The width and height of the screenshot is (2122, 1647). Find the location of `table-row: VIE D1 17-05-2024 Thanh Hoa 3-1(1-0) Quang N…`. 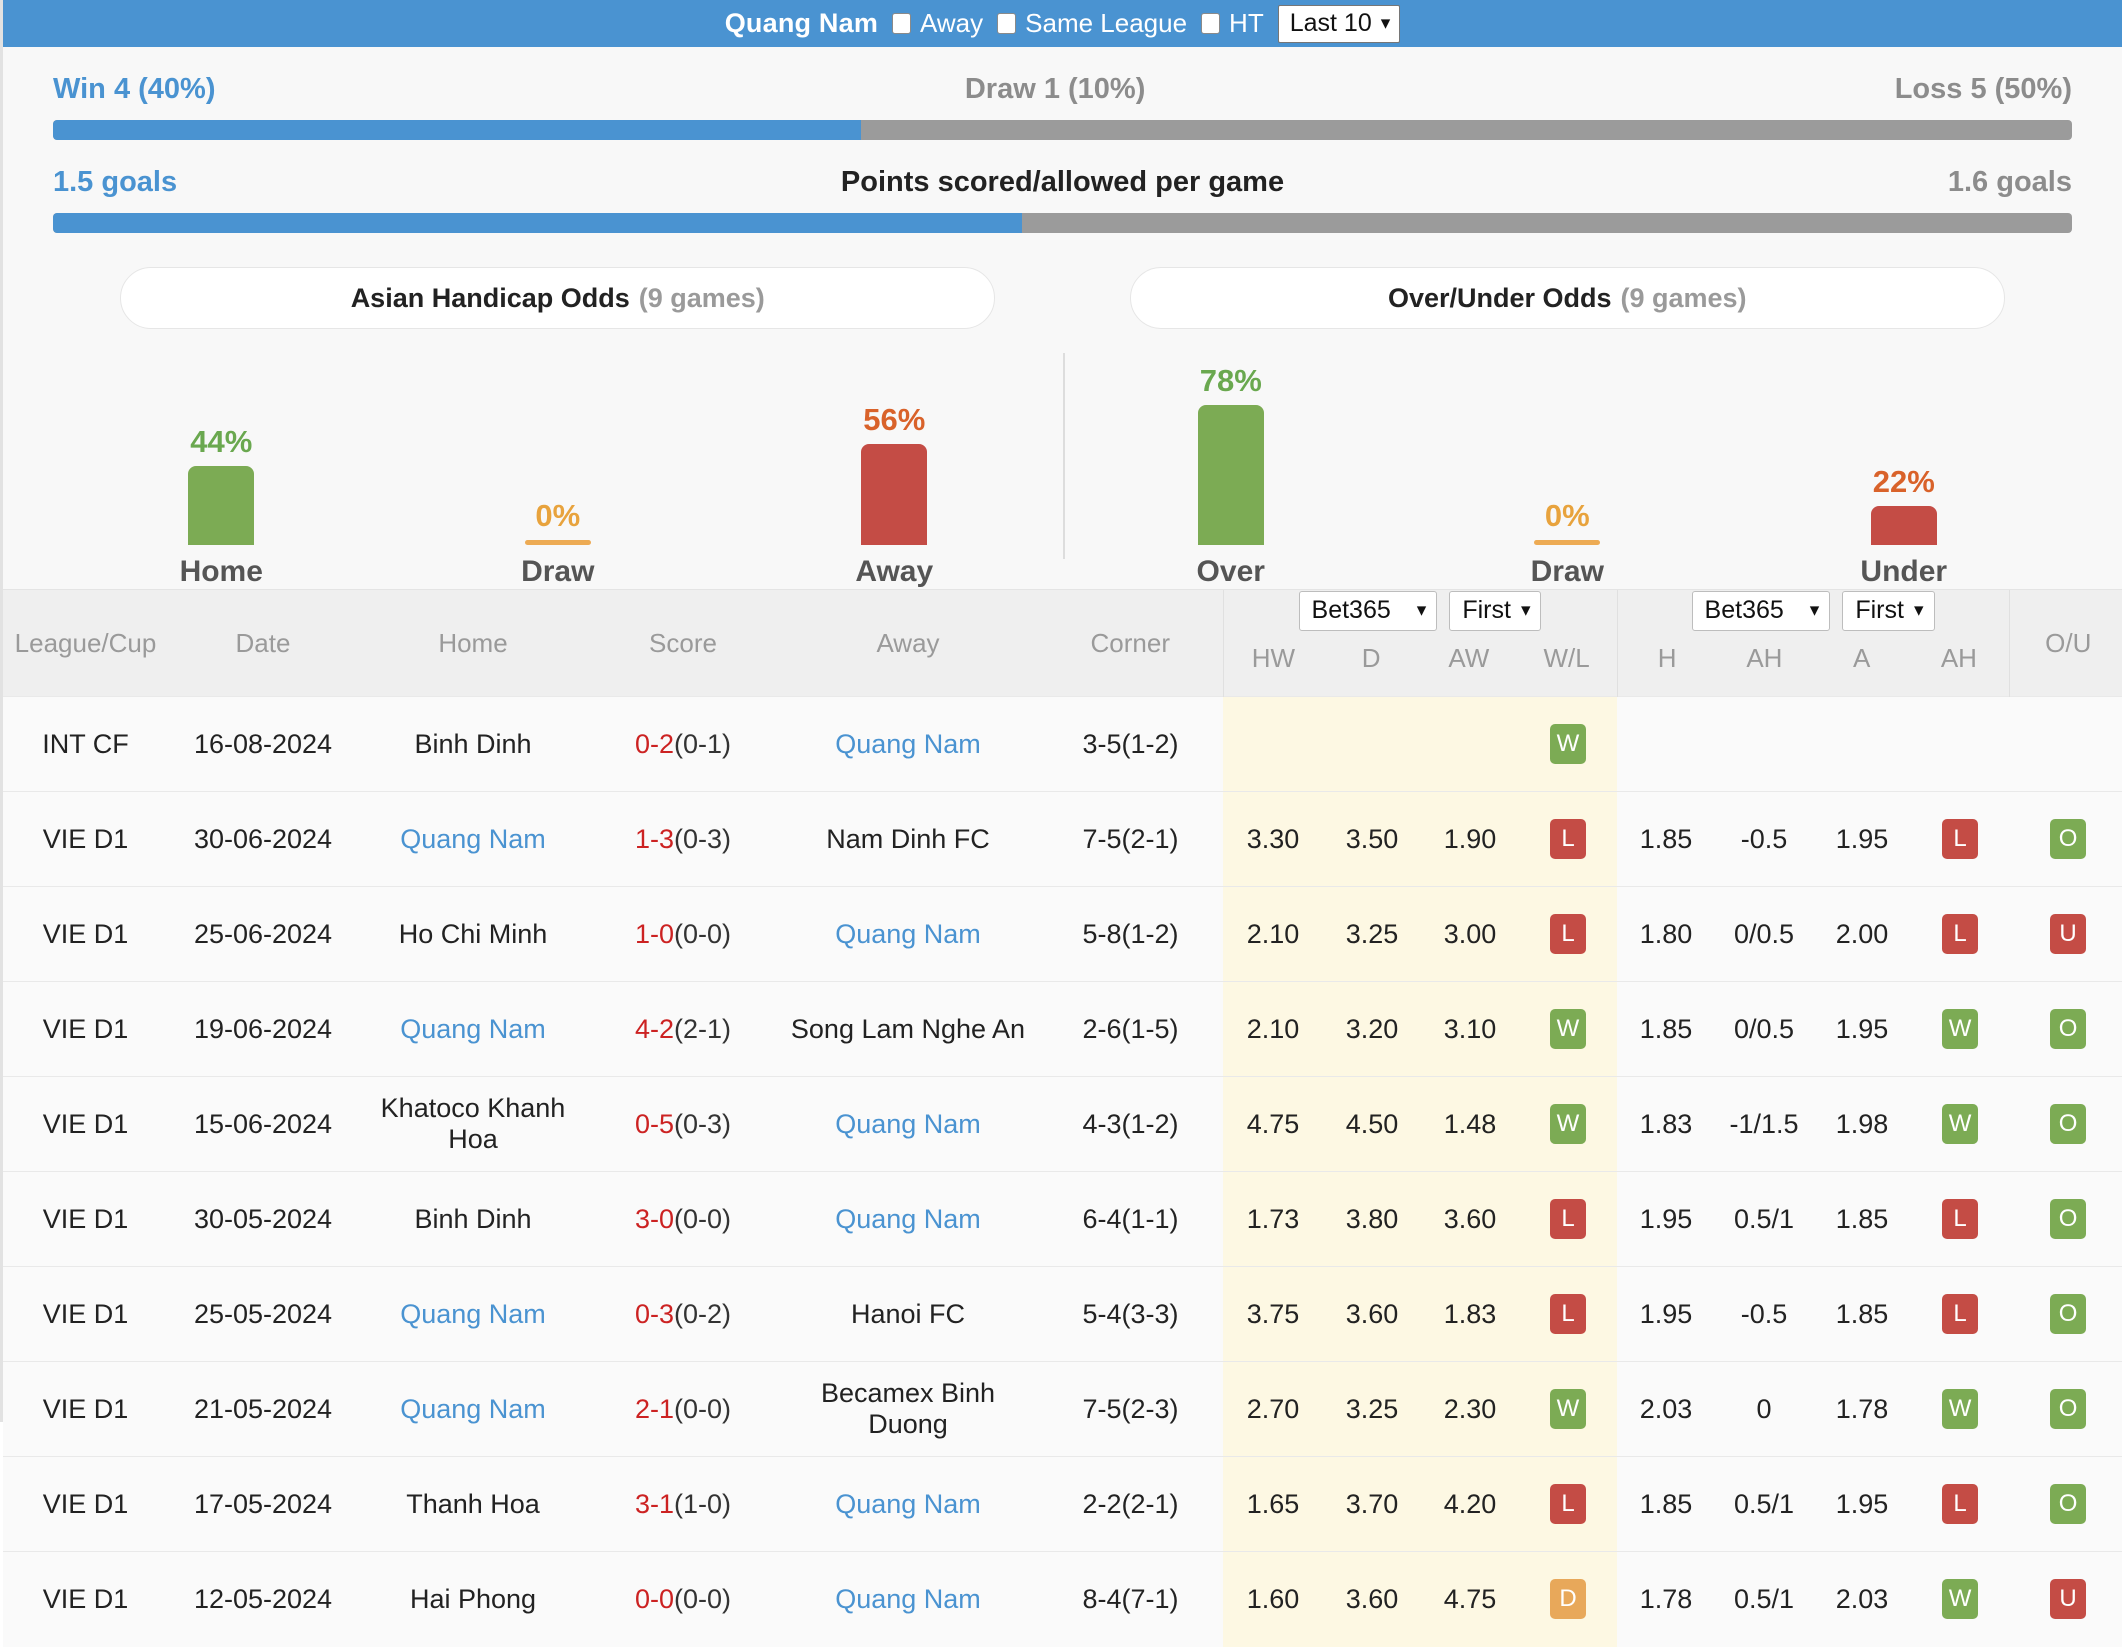

table-row: VIE D1 17-05-2024 Thanh Hoa 3-1(1-0) Quang N… is located at coordinates (1062, 1504).